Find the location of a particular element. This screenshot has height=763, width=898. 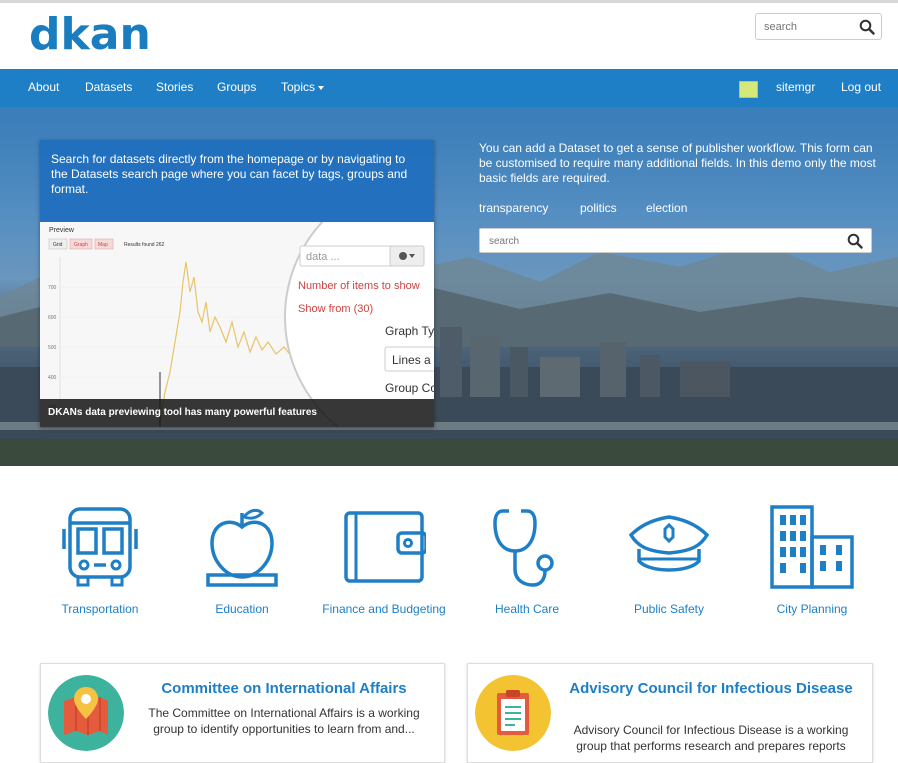

topic-label: City Planning is located at coordinates (812, 609).